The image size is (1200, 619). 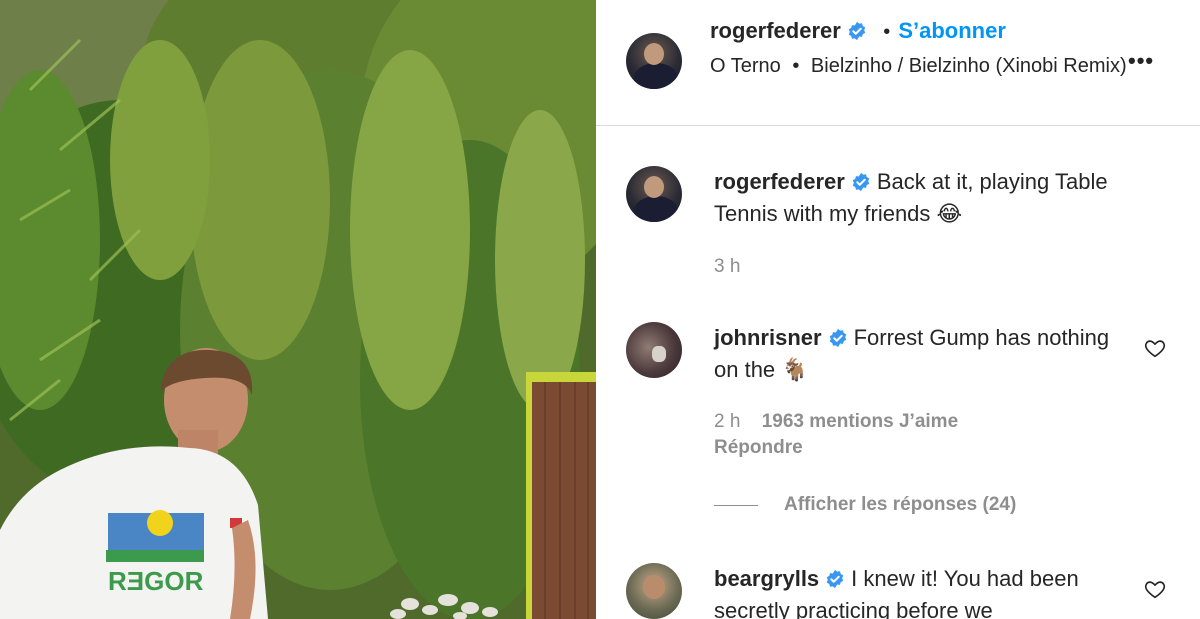 I want to click on comment-meta: 2 h 1963 mentions J’aime, so click(x=836, y=422).